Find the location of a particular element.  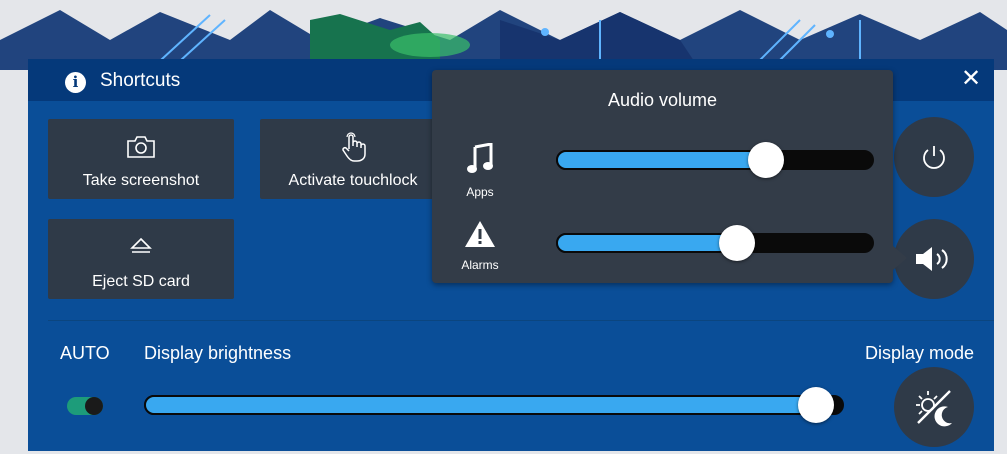

apps-label: Apps is located at coordinates (480, 192).